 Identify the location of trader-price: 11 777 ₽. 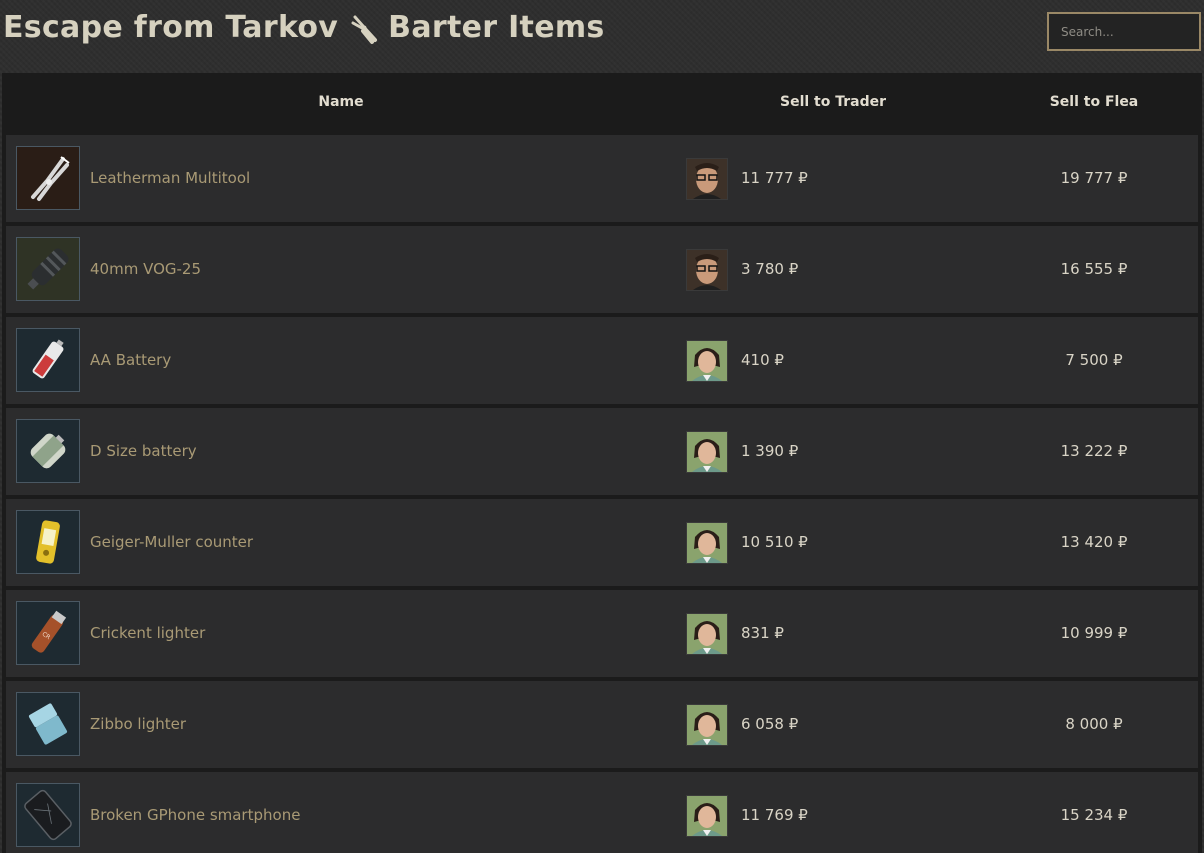
(774, 178).